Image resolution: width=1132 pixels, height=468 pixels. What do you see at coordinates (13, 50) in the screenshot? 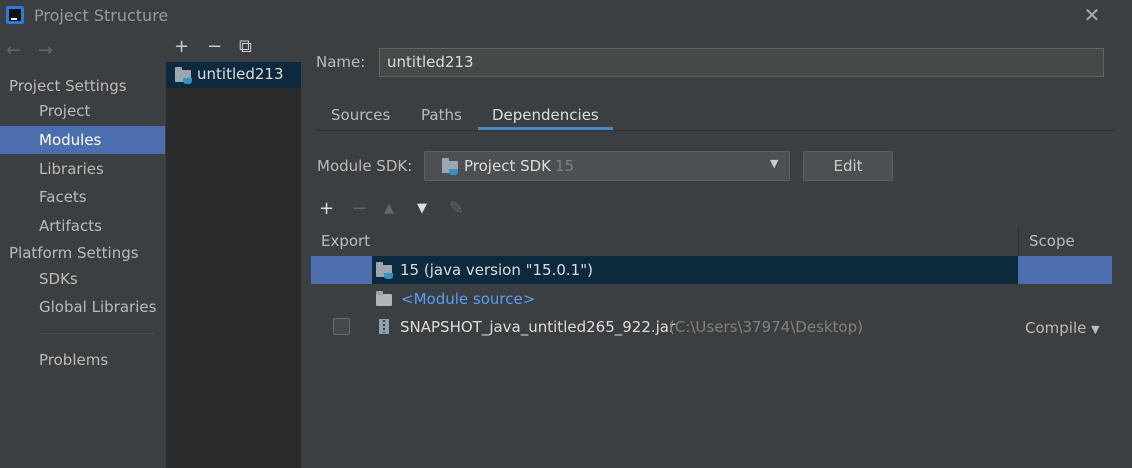
I see `back-arrow-icon: ←` at bounding box center [13, 50].